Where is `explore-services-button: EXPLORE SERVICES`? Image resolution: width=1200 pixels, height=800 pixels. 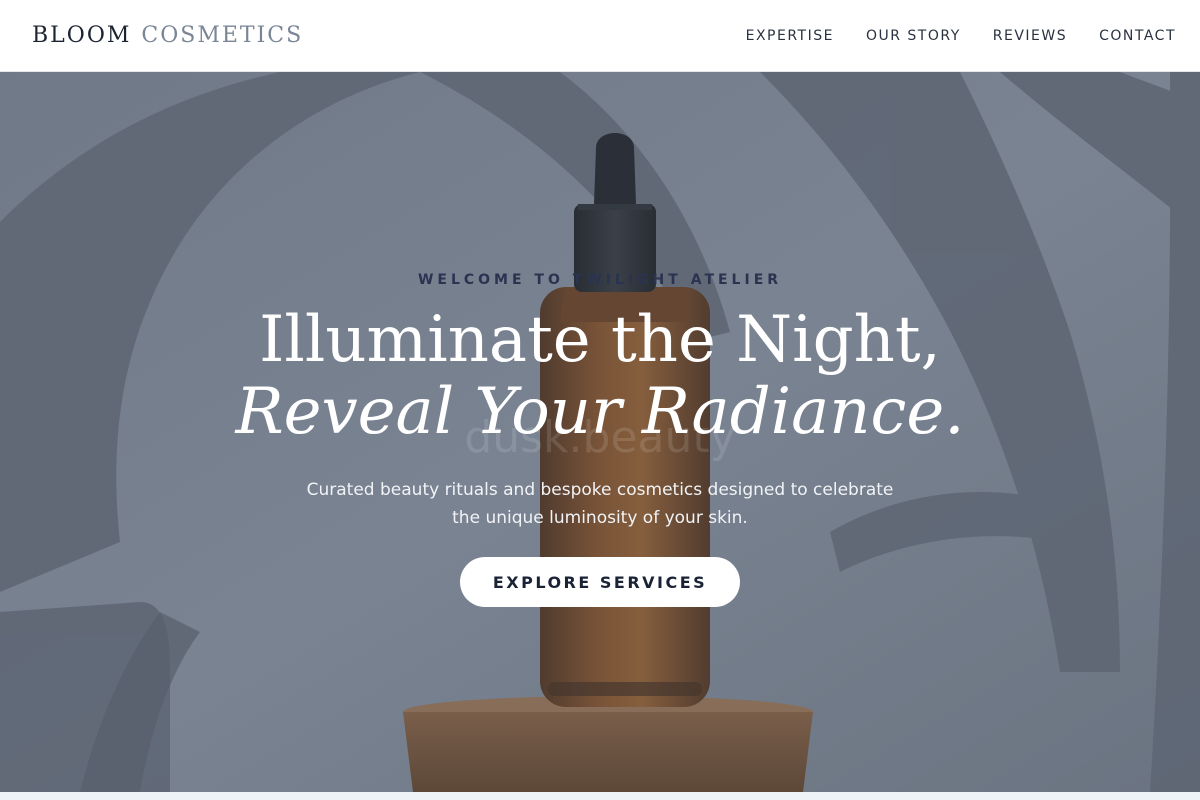 explore-services-button: EXPLORE SERVICES is located at coordinates (600, 582).